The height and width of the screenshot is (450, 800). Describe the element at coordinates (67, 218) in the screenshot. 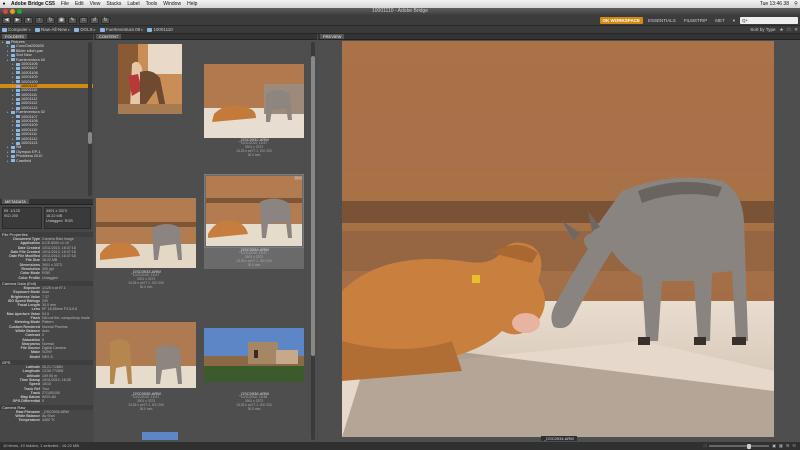

I see `file-box: 3901 x 3373 18.22 MB Untagged RGB` at that location.